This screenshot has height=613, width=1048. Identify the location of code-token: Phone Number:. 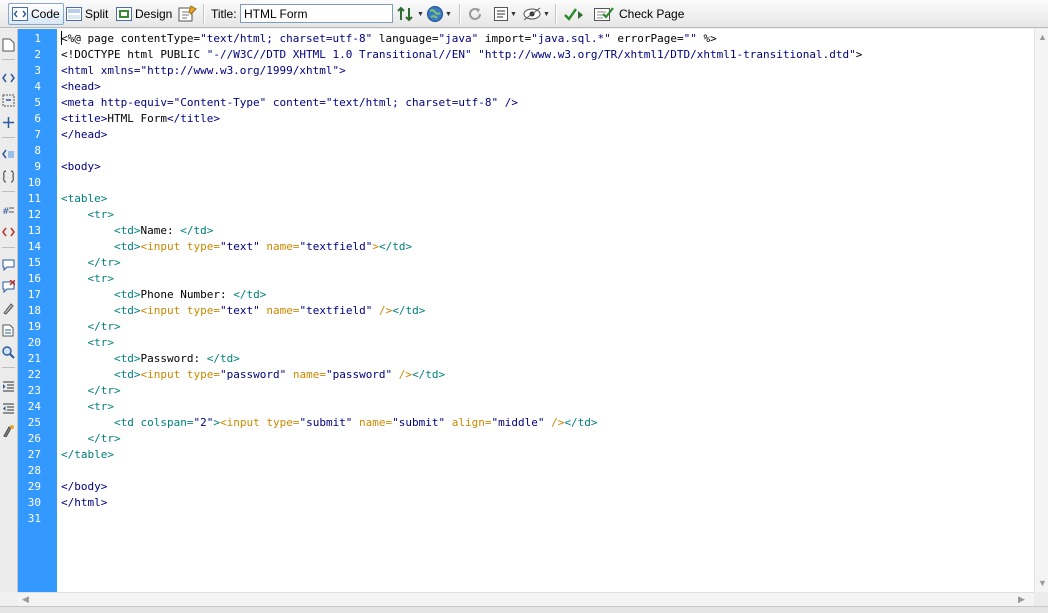
(187, 294).